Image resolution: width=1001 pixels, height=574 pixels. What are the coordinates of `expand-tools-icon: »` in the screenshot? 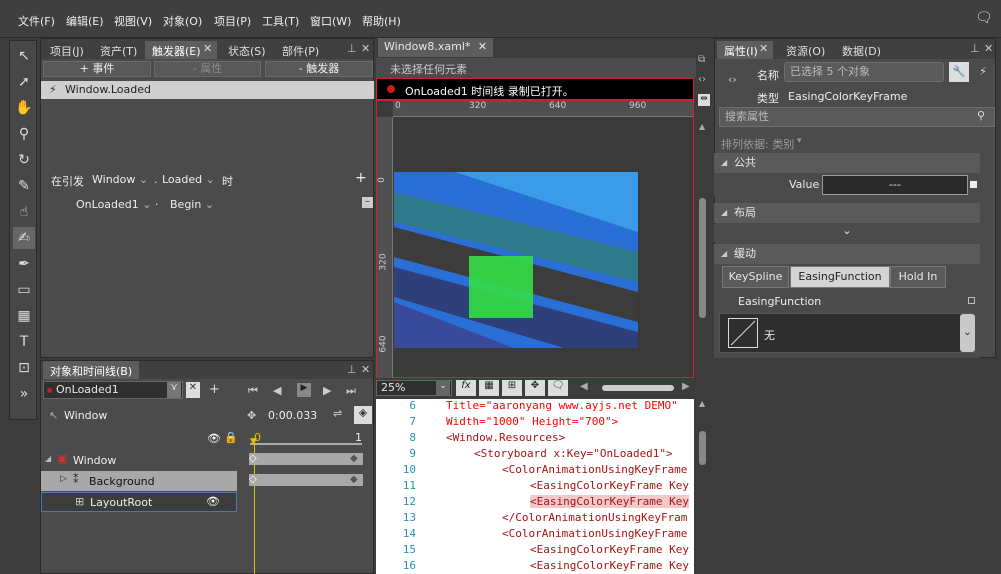 It's located at (24, 394).